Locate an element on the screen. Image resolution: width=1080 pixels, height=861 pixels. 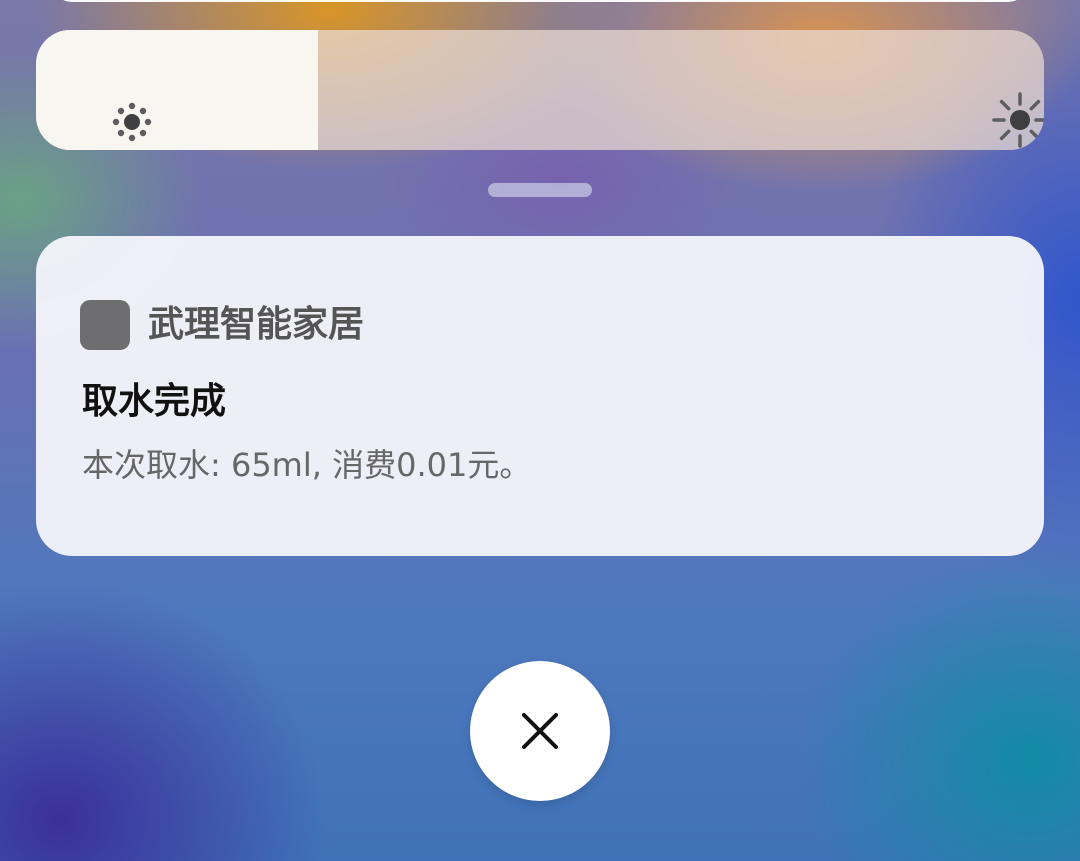
app-name: 武理智能家居 is located at coordinates (256, 324).